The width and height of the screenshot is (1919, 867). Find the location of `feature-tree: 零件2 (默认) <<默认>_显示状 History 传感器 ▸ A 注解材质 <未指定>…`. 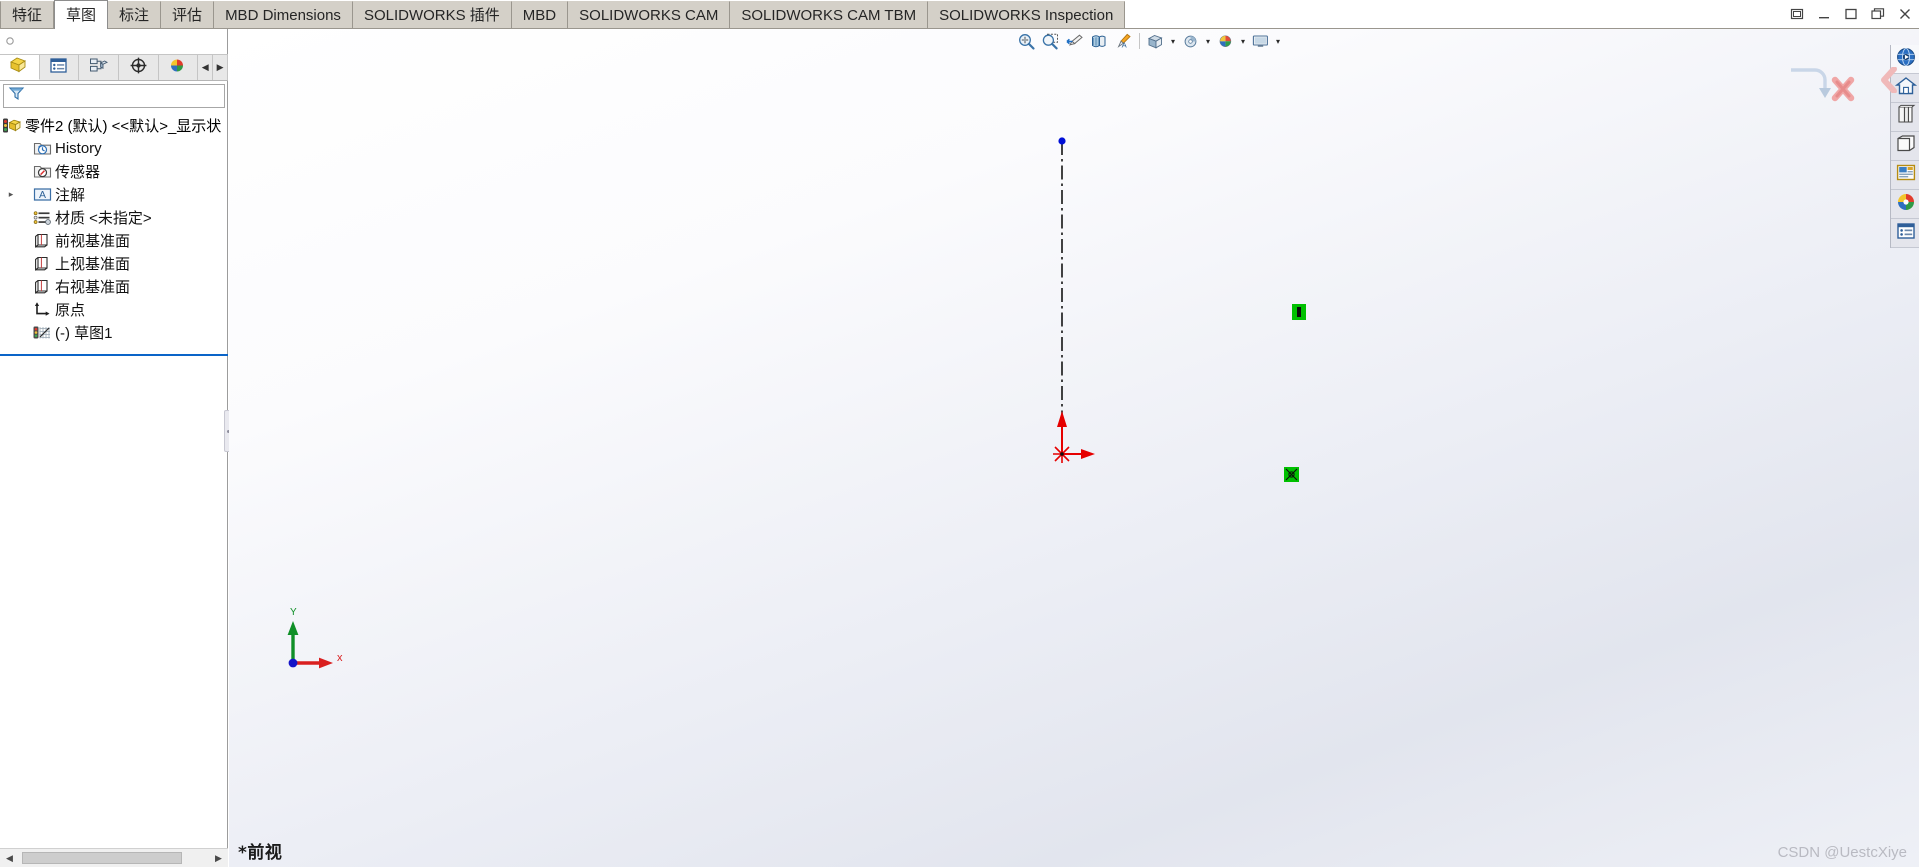

feature-tree: 零件2 (默认) <<默认>_显示状 History 传感器 ▸ A 注解材质 <未指定>… is located at coordinates (114, 229).